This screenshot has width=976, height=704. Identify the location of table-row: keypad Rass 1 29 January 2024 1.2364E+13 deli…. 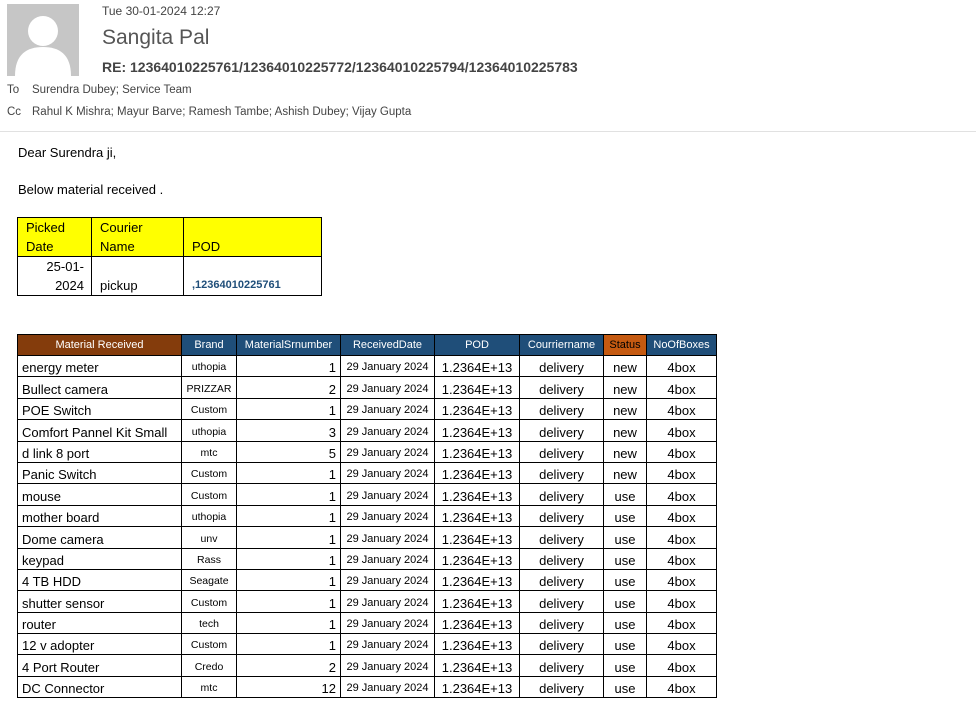
(367, 558).